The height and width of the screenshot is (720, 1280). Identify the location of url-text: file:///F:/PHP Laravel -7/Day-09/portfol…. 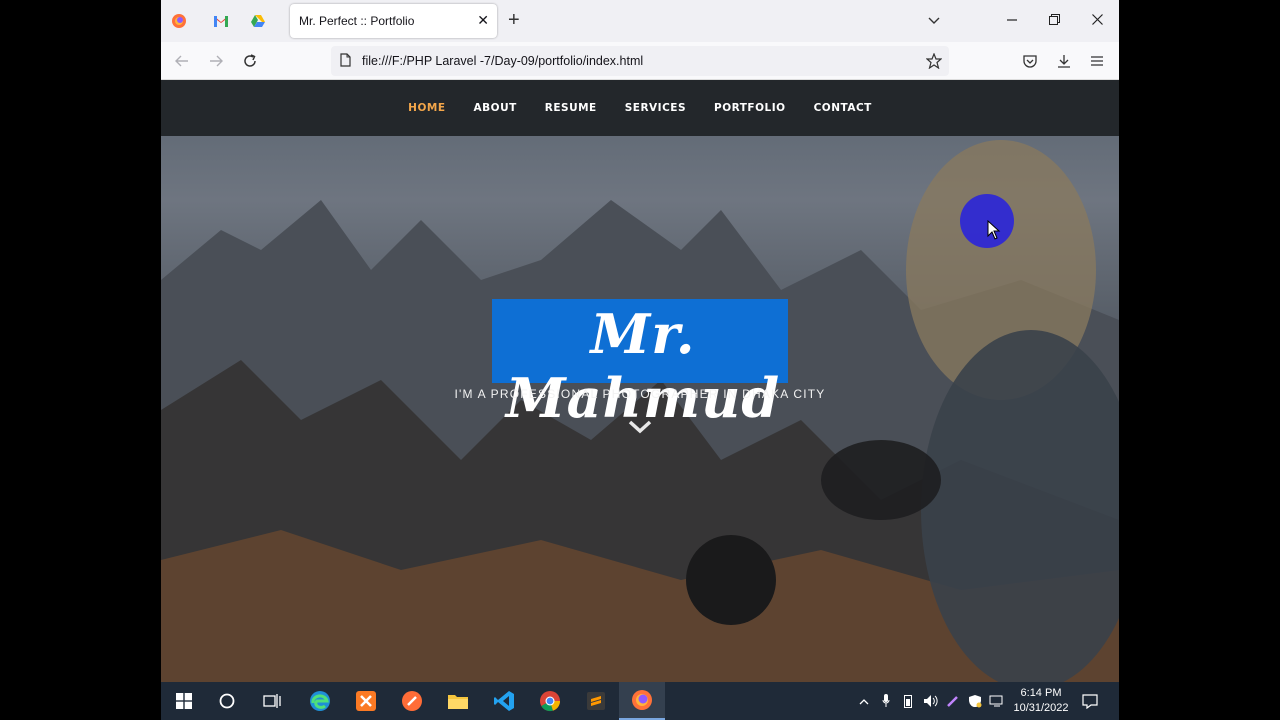
(503, 61).